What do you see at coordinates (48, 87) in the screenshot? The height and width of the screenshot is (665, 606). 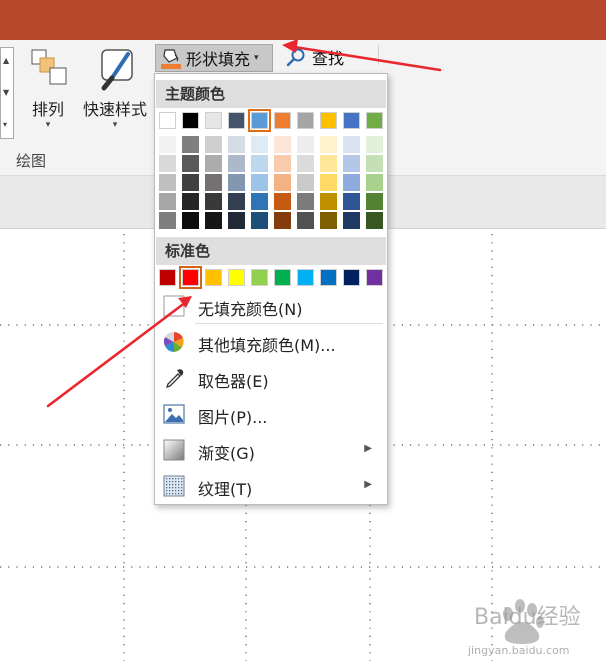 I see `arrange-button: 排列 ▾` at bounding box center [48, 87].